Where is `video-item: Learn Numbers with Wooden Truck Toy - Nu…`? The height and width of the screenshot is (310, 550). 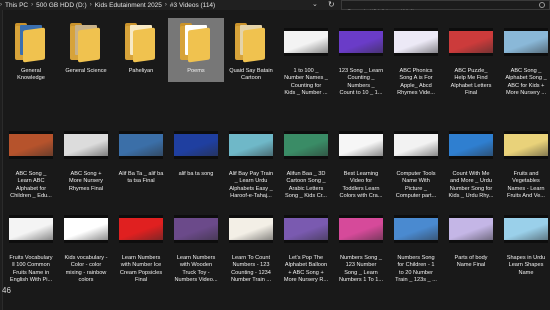
video-item: Learn Numbers with Wooden Truck Toy - Nu… is located at coordinates (196, 253).